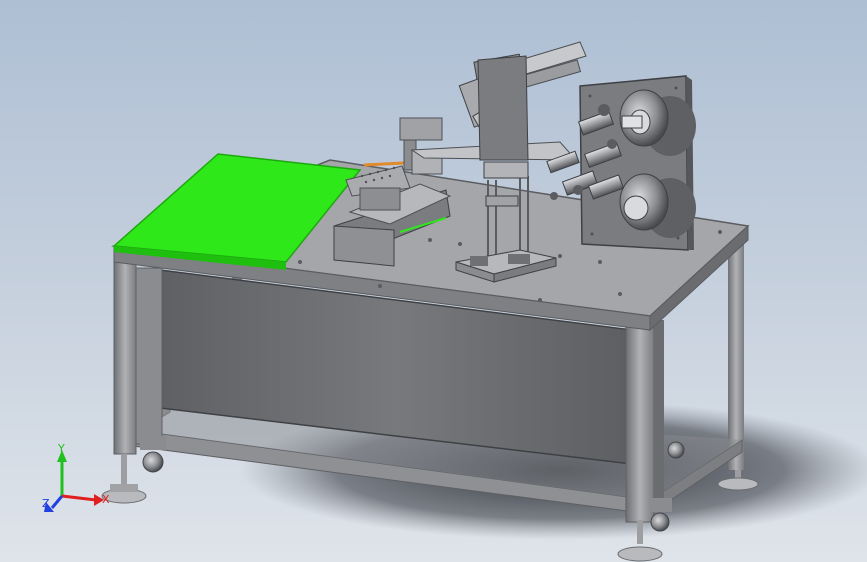  Describe the element at coordinates (46, 503) in the screenshot. I see `axis-label-z: Z` at that location.